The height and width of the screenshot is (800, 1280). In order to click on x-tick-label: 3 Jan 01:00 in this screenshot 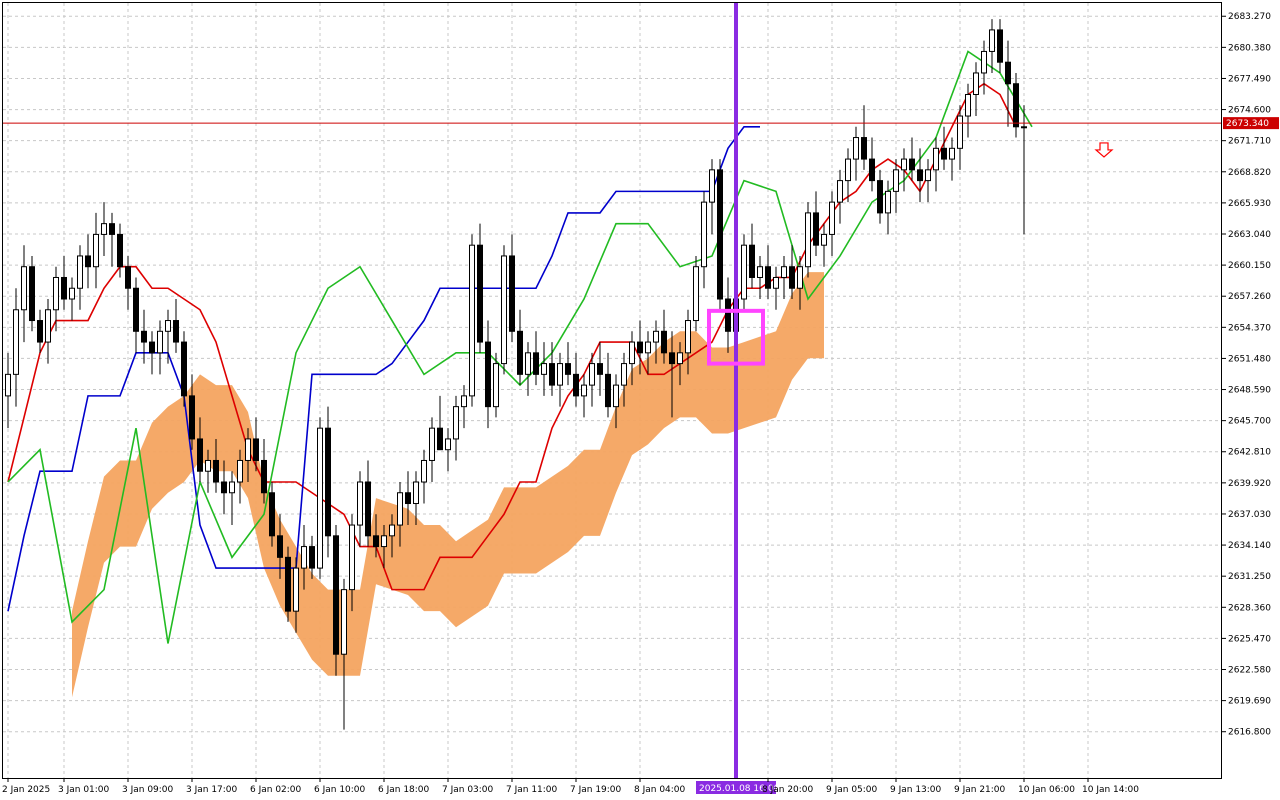, I will do `click(84, 790)`.